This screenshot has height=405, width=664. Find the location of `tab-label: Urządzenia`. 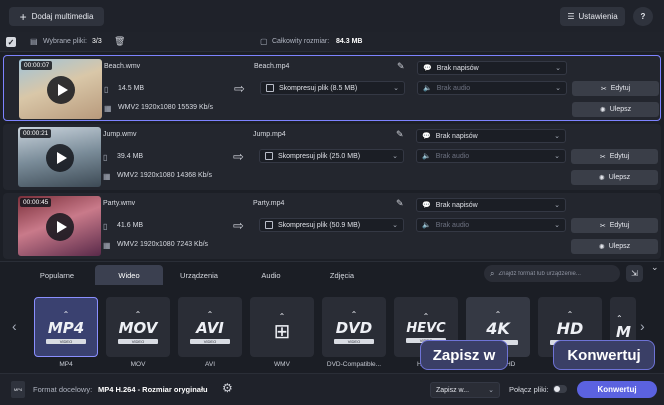

tab-label: Urządzenia is located at coordinates (199, 275).